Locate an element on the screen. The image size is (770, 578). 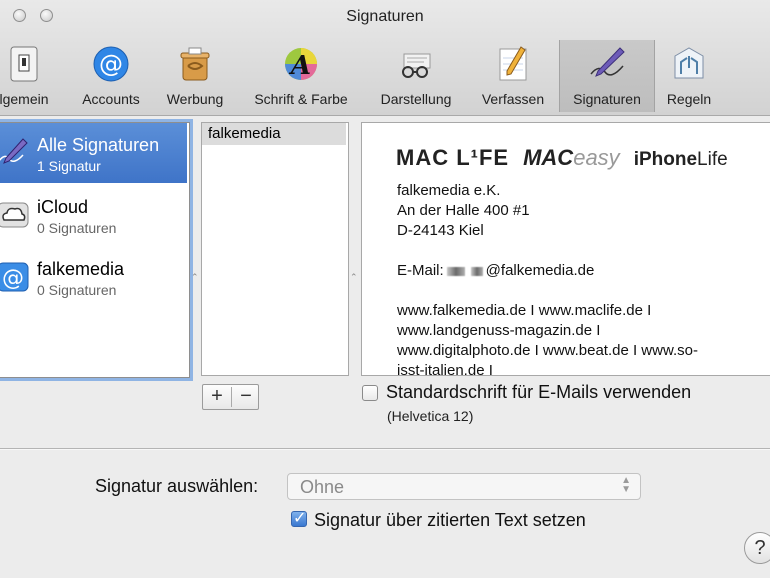
signature-logos: MAC L¹FE MACeasy iPhoneLife is located at coordinates (562, 158).